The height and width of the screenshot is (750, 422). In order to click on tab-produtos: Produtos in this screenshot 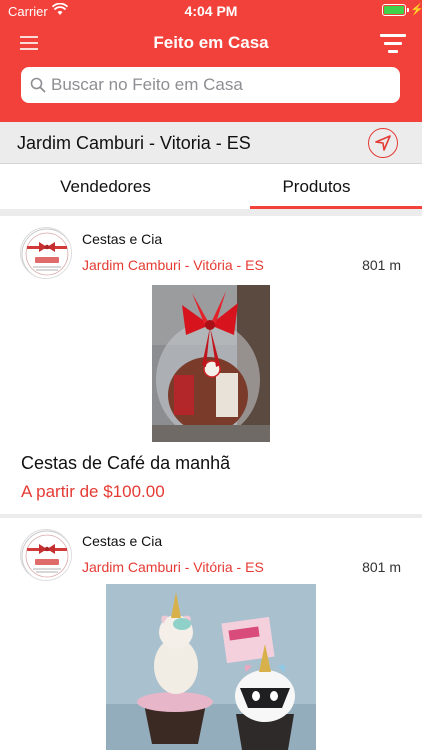, I will do `click(316, 186)`.